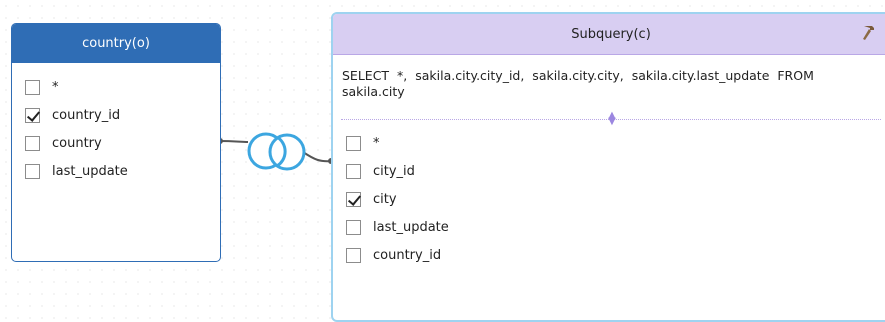 The width and height of the screenshot is (885, 322). I want to click on subquery-header: Subquery(c), so click(609, 34).